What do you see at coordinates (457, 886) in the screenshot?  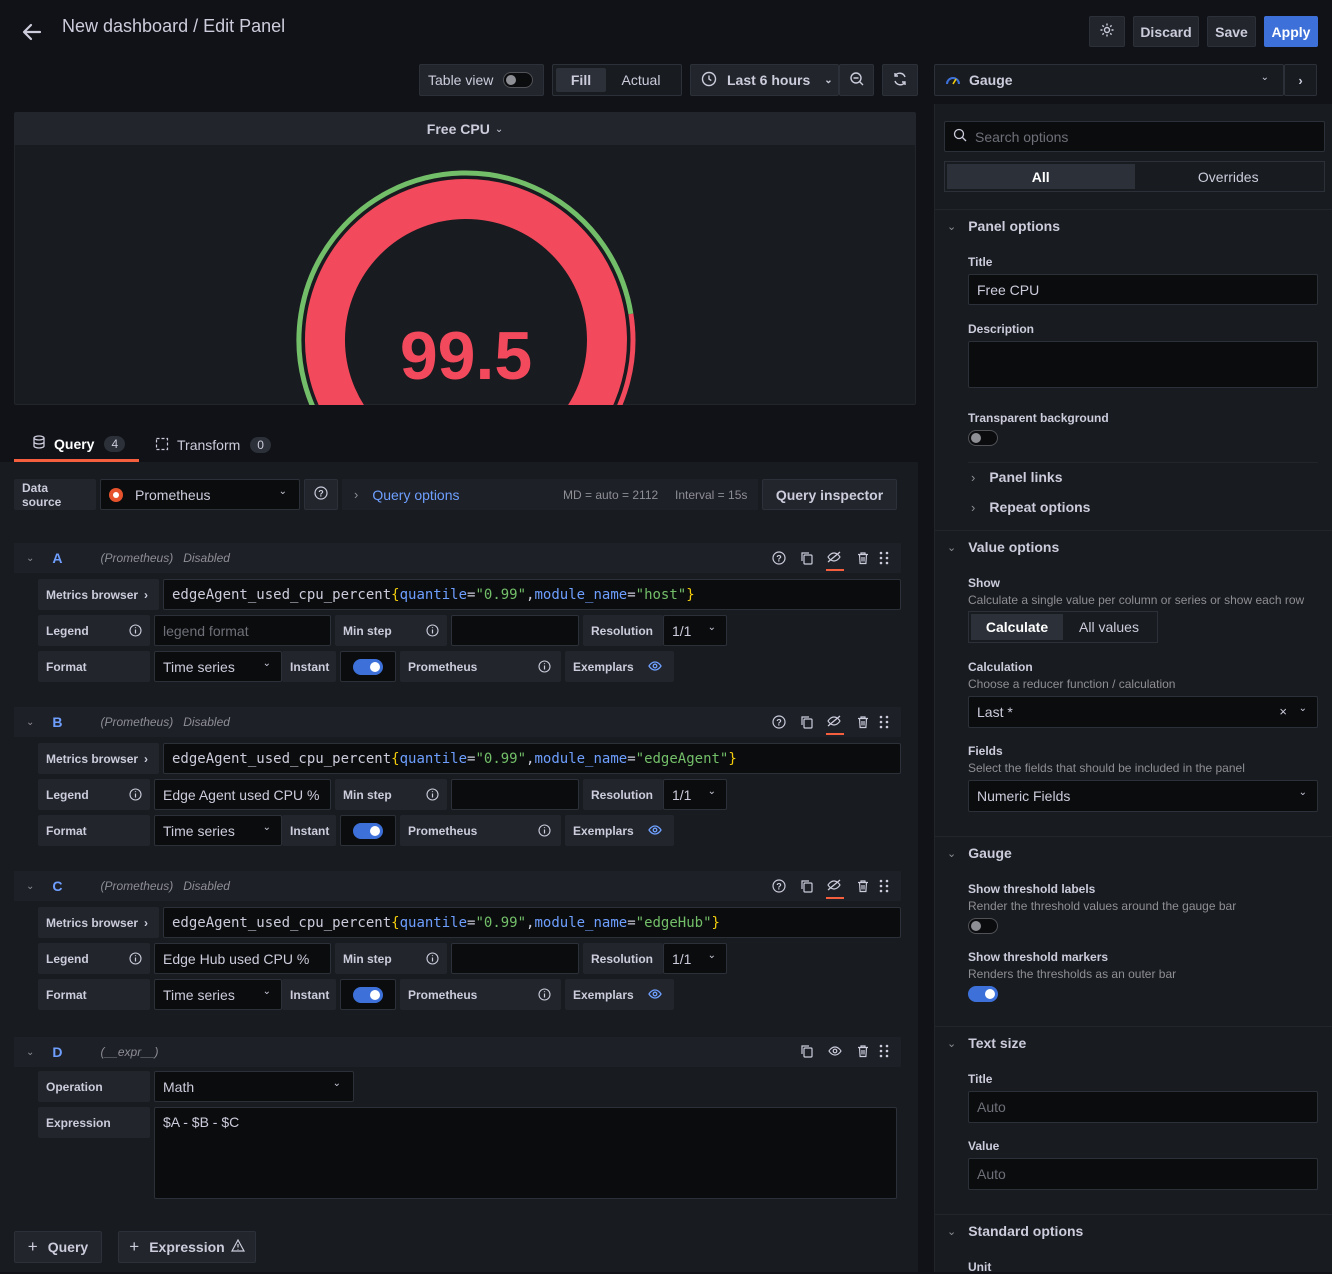 I see `query-row-header: ⌄ C (Prometheus) Disabled ?` at bounding box center [457, 886].